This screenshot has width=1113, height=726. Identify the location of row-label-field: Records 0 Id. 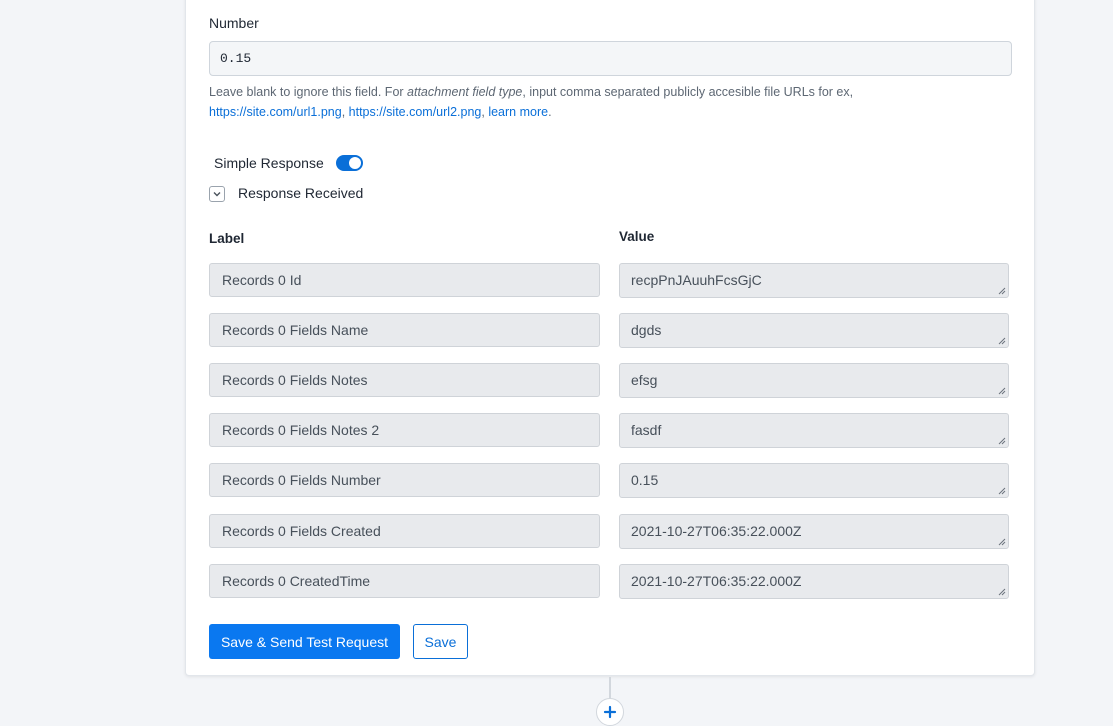
(404, 280).